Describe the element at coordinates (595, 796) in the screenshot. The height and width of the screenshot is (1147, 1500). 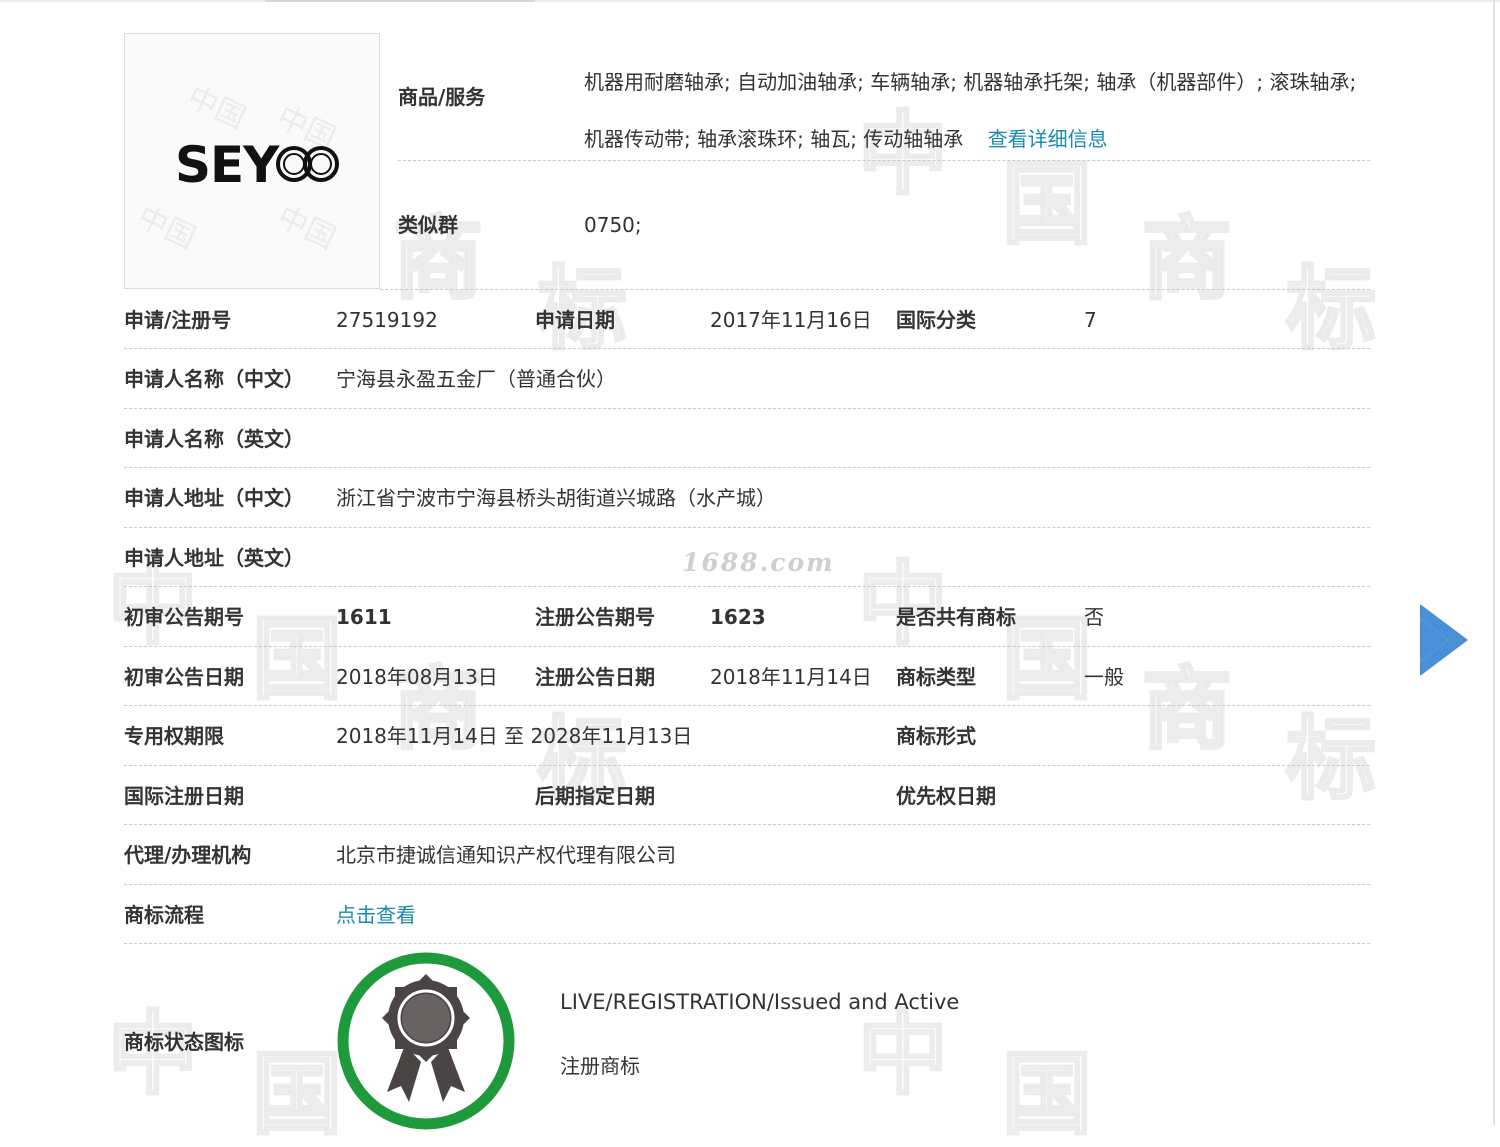
I see `later-date-label: 后期指定日期` at that location.